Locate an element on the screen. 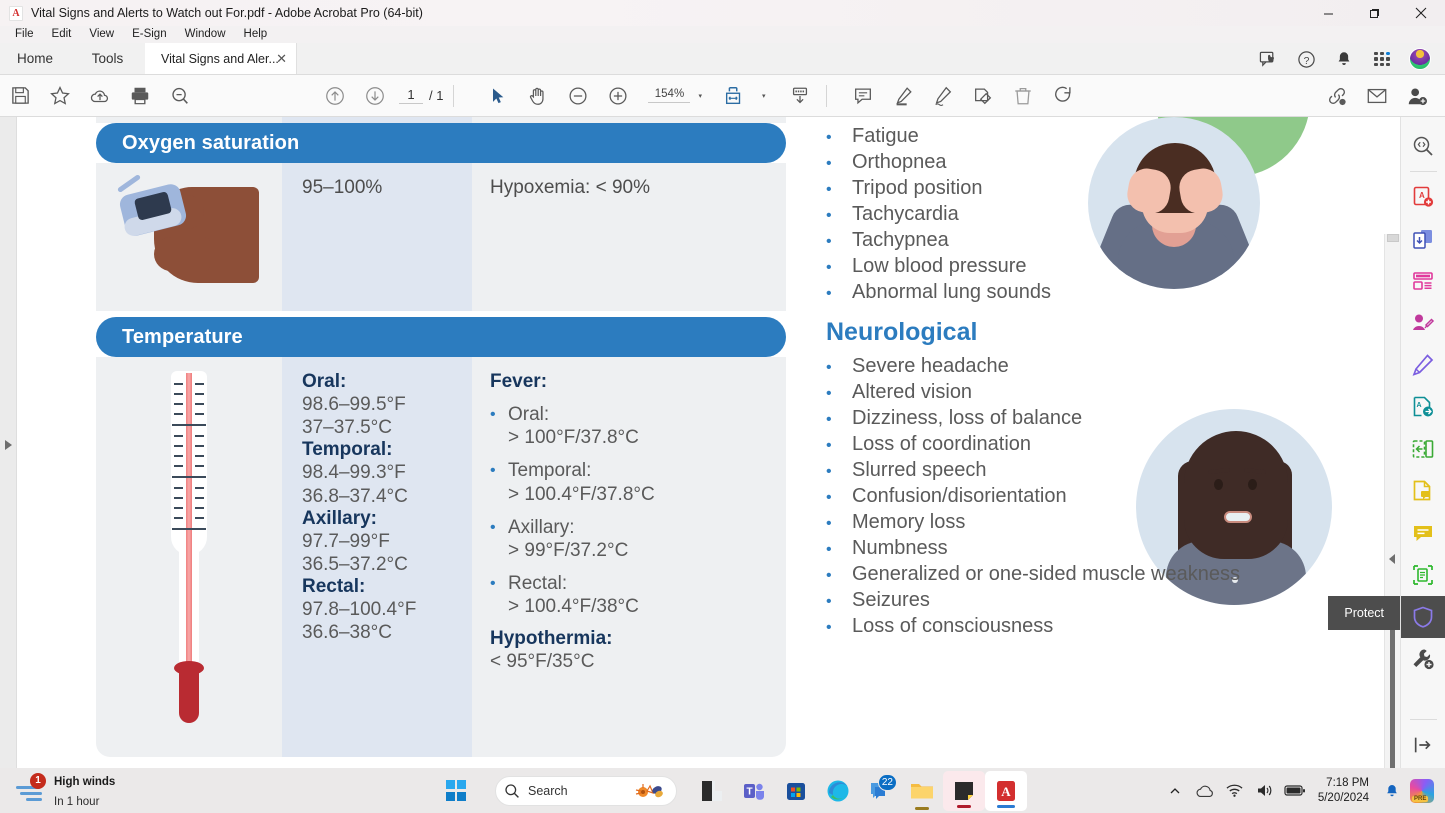  menu-help: Help is located at coordinates (256, 34).